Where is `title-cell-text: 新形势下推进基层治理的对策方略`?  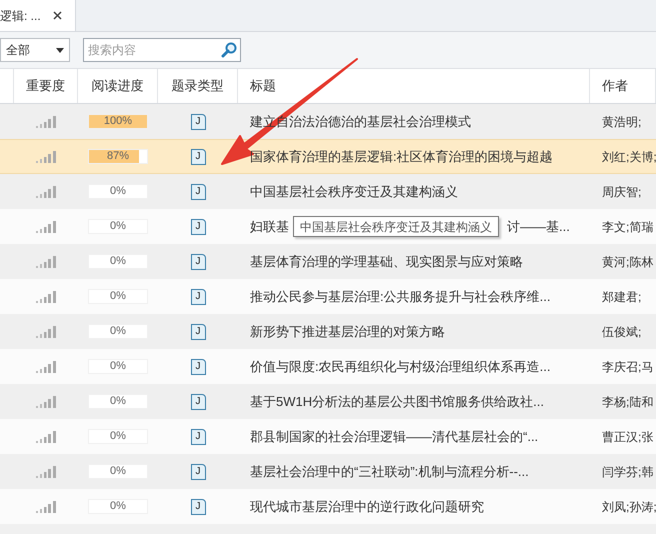 title-cell-text: 新形势下推进基层治理的对策方略 is located at coordinates (347, 331).